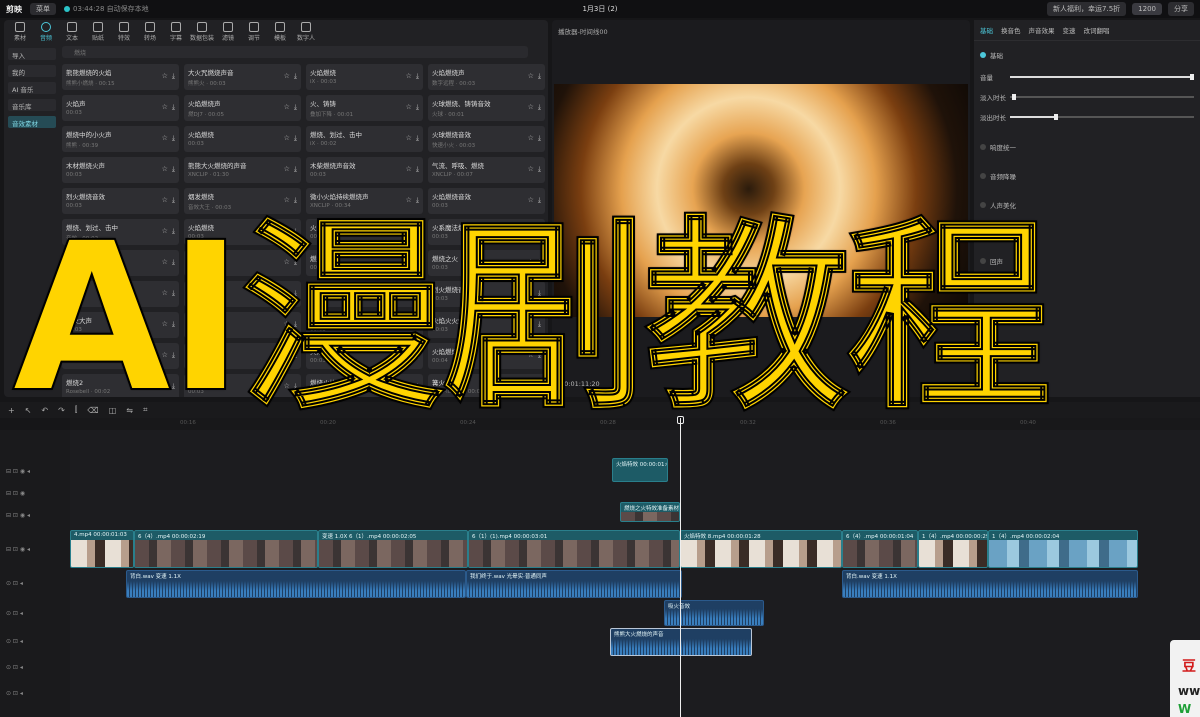 The image size is (1200, 717). I want to click on sound-card: 熊熊燃烧的火焰 熊熊小燃烧 · 00:15 ☆ ⤓, so click(120, 77).